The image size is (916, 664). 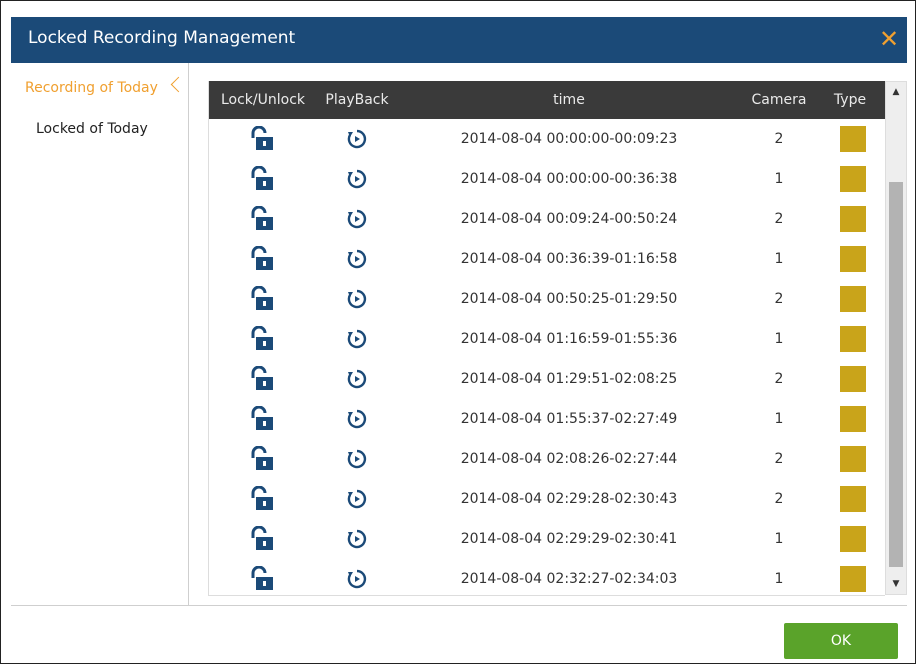 What do you see at coordinates (569, 579) in the screenshot?
I see `time-cell: 2014-08-04 02:32:27-02:34:03` at bounding box center [569, 579].